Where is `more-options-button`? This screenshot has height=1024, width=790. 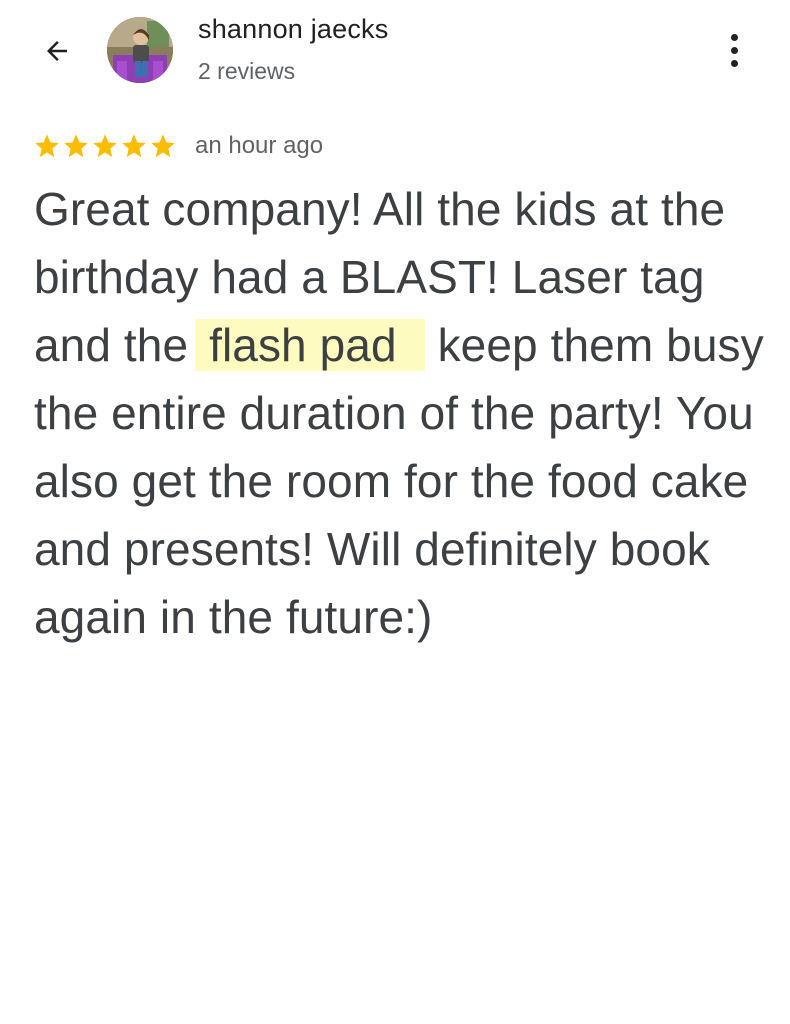
more-options-button is located at coordinates (734, 50).